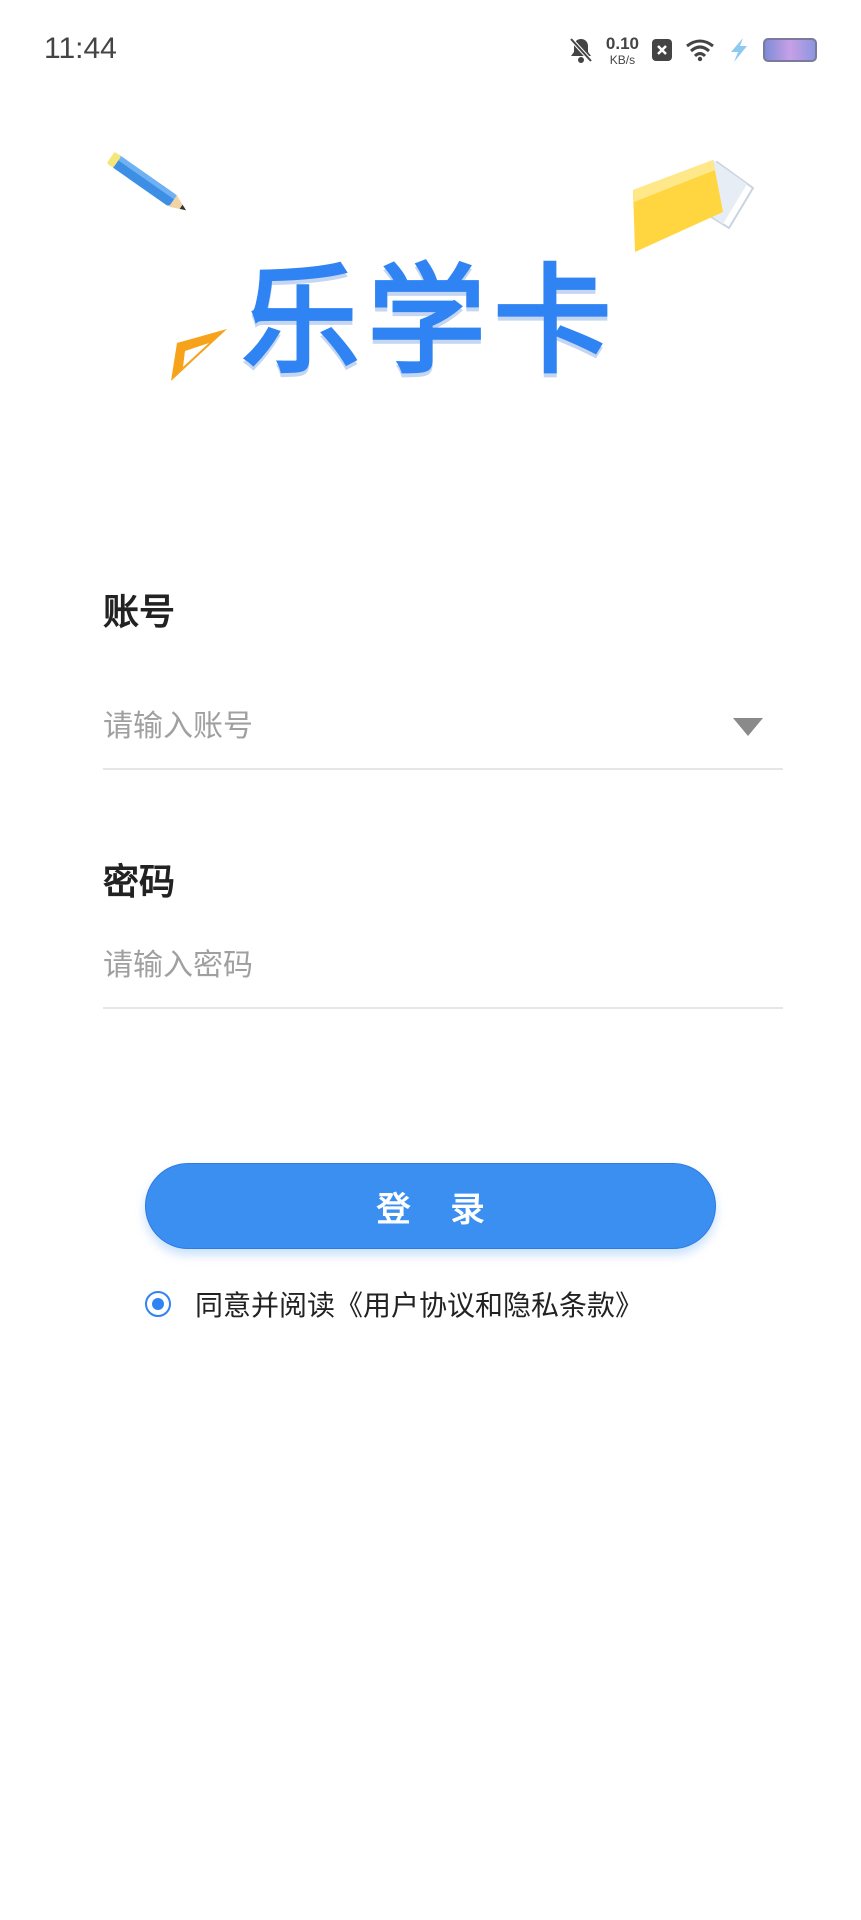 This screenshot has width=861, height=1920. What do you see at coordinates (622, 59) in the screenshot?
I see `net-speed-unit: KB/s` at bounding box center [622, 59].